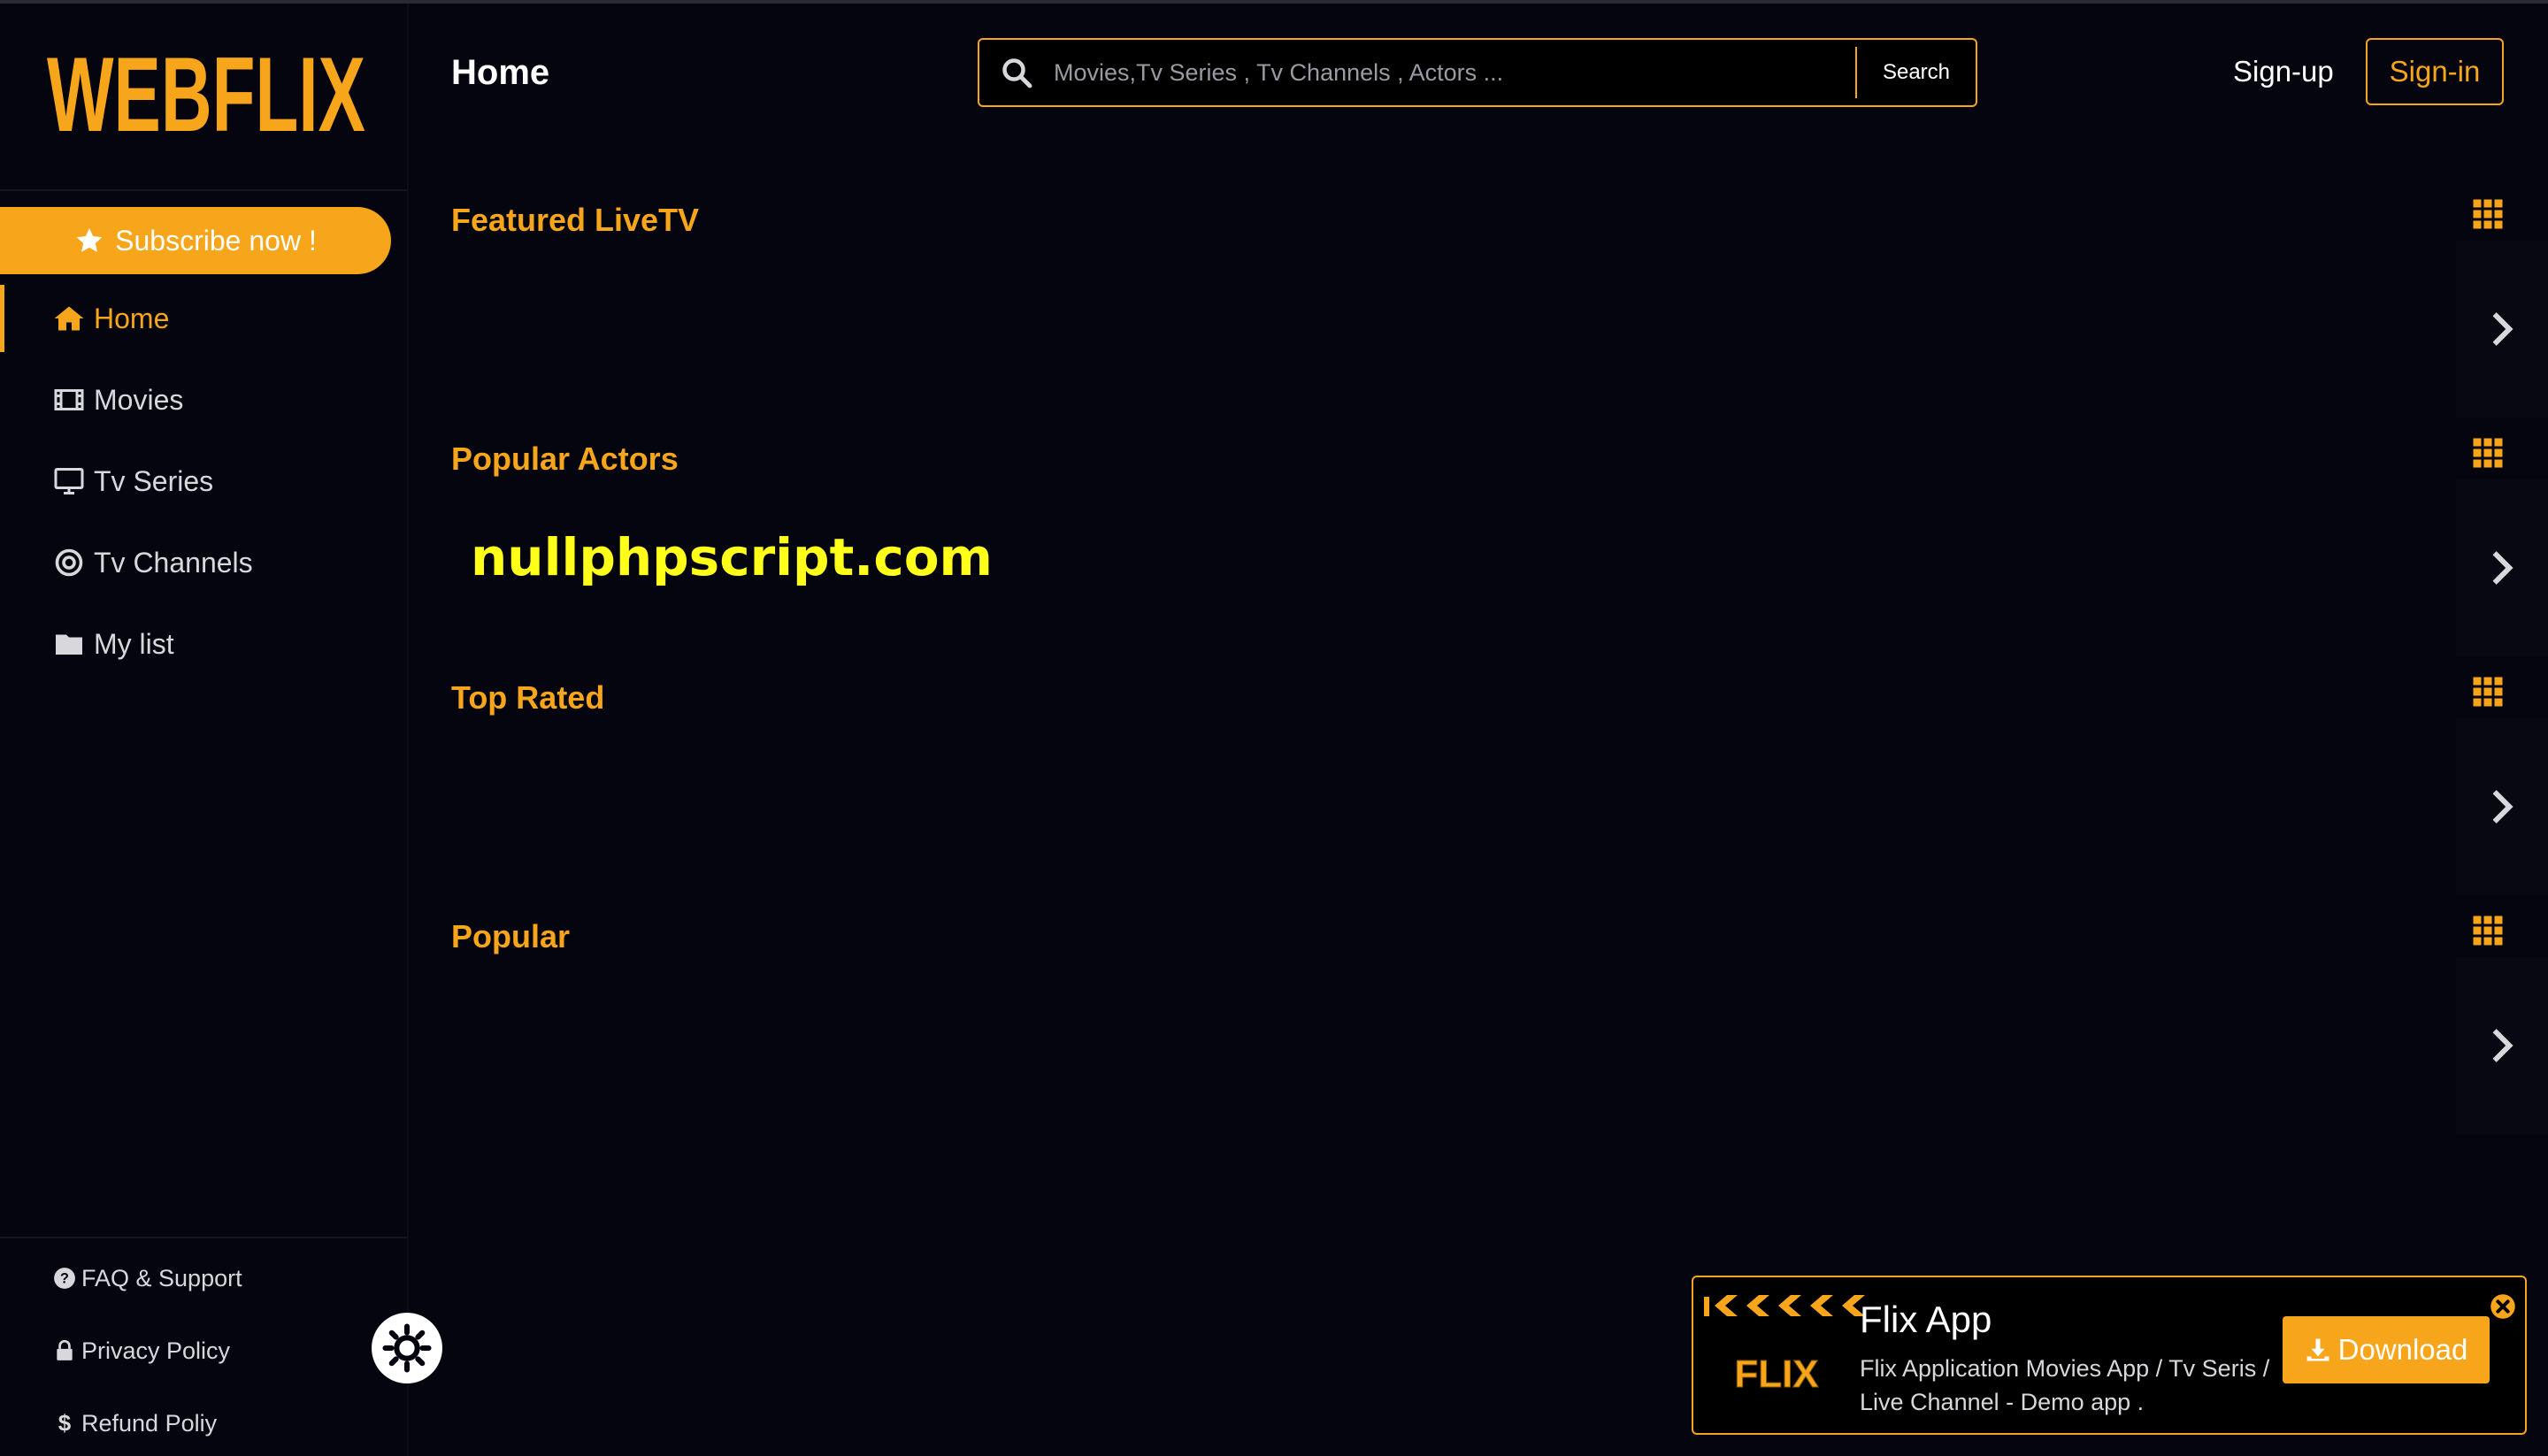 The height and width of the screenshot is (1456, 2548). I want to click on section-title-top-rated: Top Rated, so click(528, 697).